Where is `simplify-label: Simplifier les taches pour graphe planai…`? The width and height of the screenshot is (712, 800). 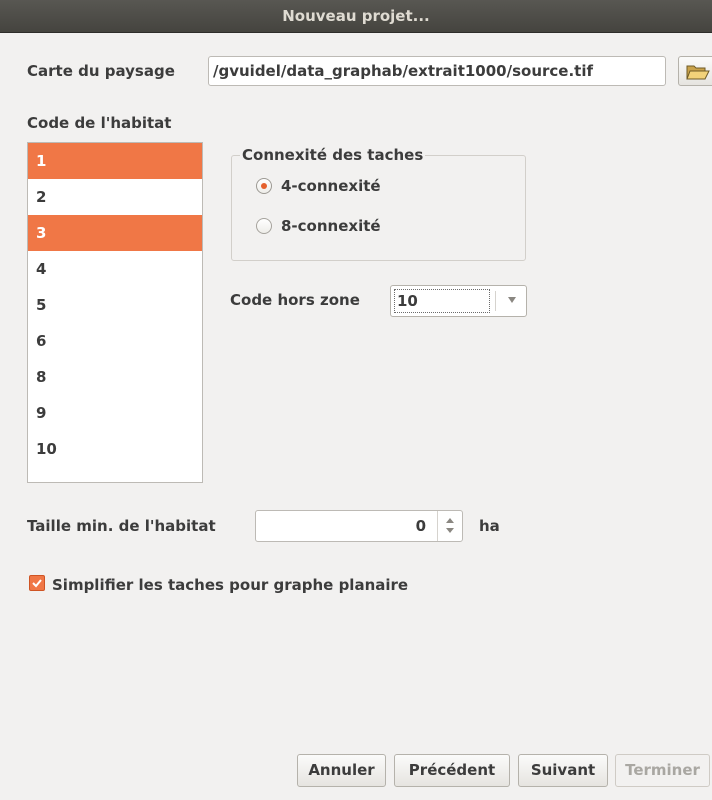
simplify-label: Simplifier les taches pour graphe planai… is located at coordinates (230, 585).